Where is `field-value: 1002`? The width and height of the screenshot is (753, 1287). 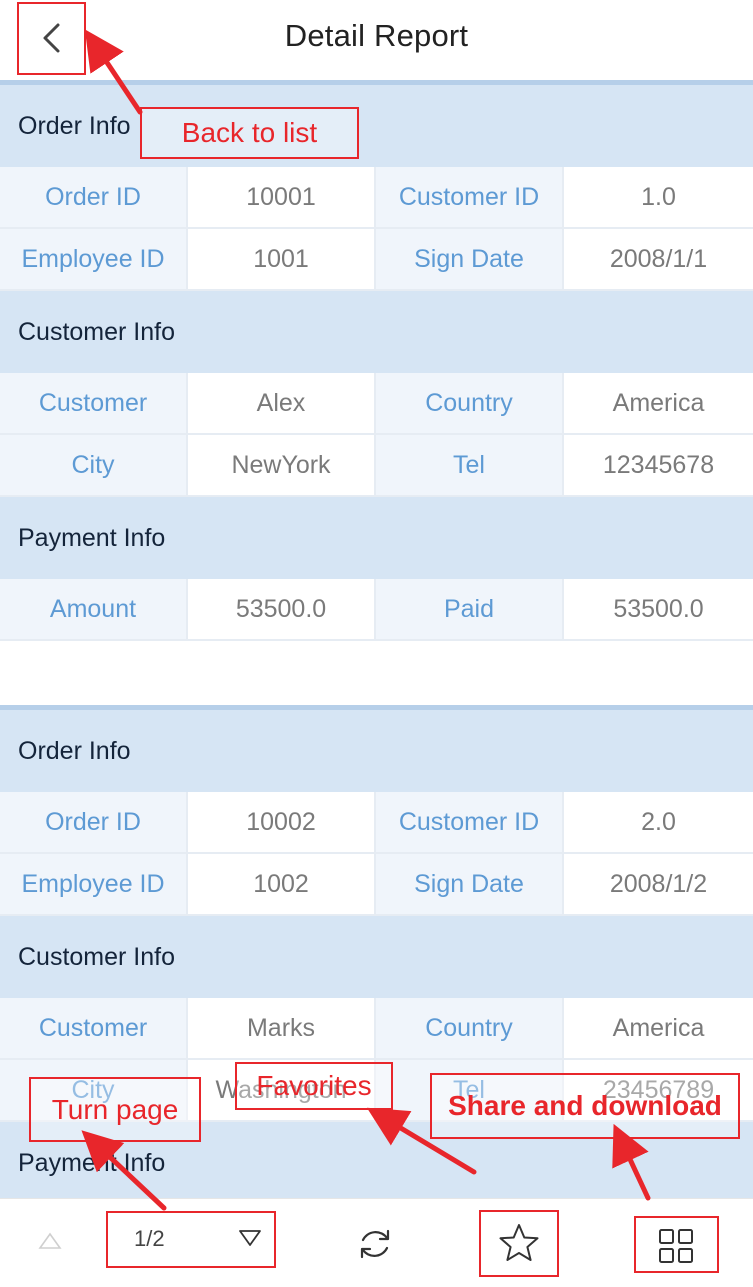
field-value: 1002 is located at coordinates (282, 884).